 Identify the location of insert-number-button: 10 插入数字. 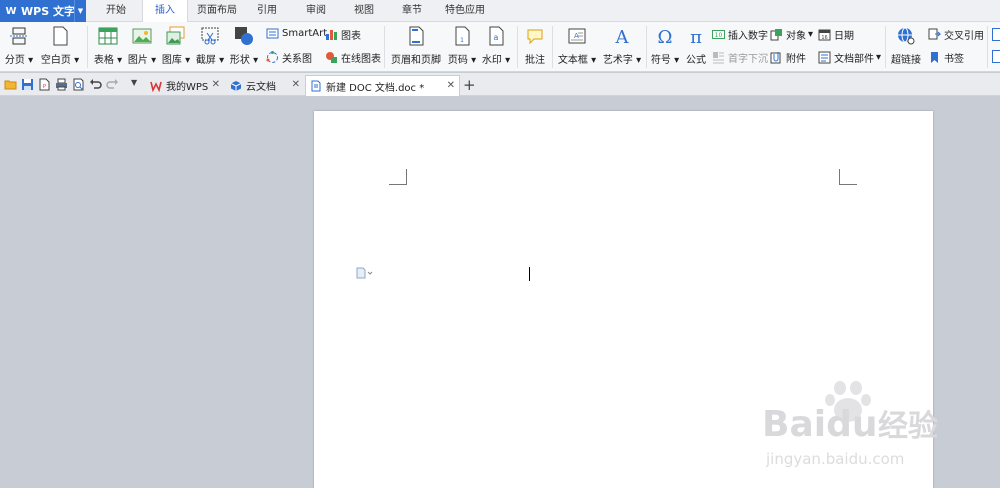
(740, 34).